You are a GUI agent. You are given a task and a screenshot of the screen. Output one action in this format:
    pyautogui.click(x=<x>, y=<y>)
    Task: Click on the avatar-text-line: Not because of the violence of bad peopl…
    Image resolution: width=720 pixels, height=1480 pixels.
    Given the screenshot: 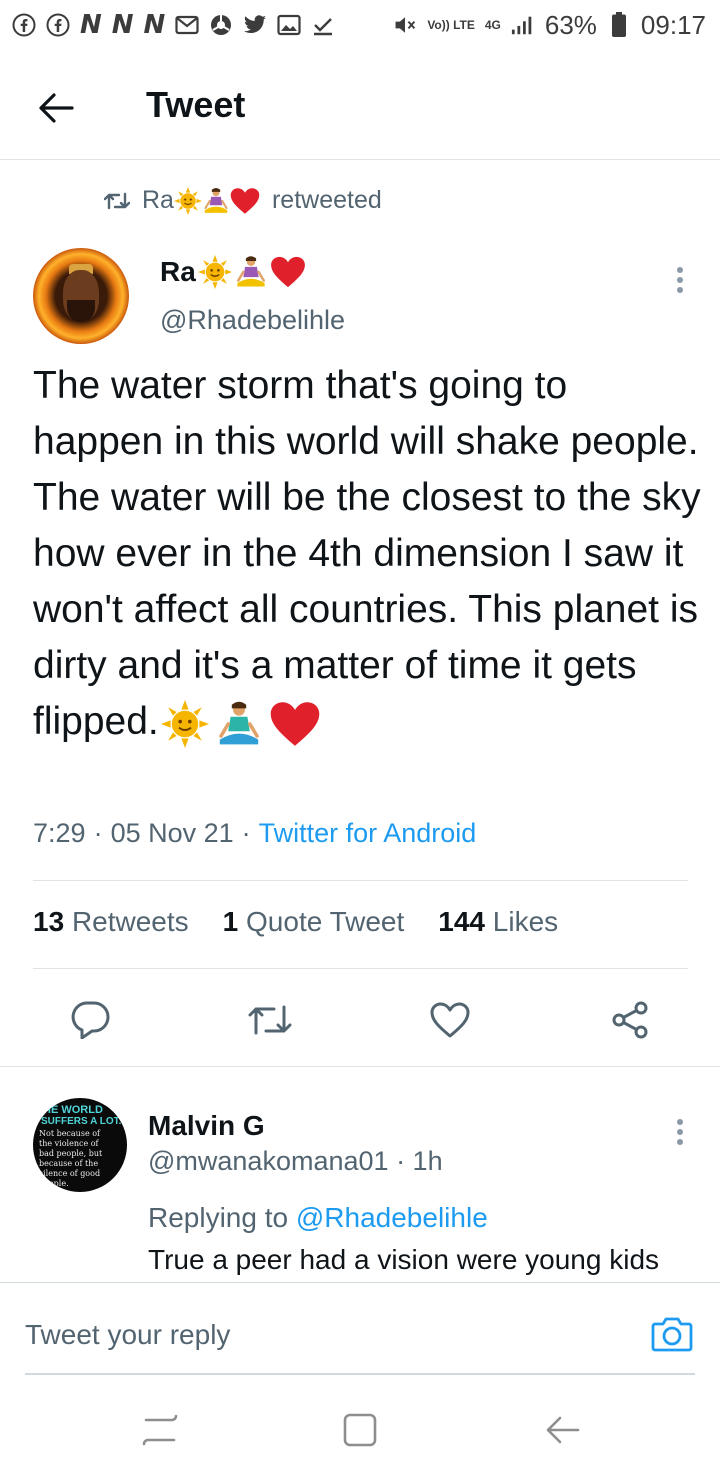 What is the action you would take?
    pyautogui.click(x=71, y=1158)
    